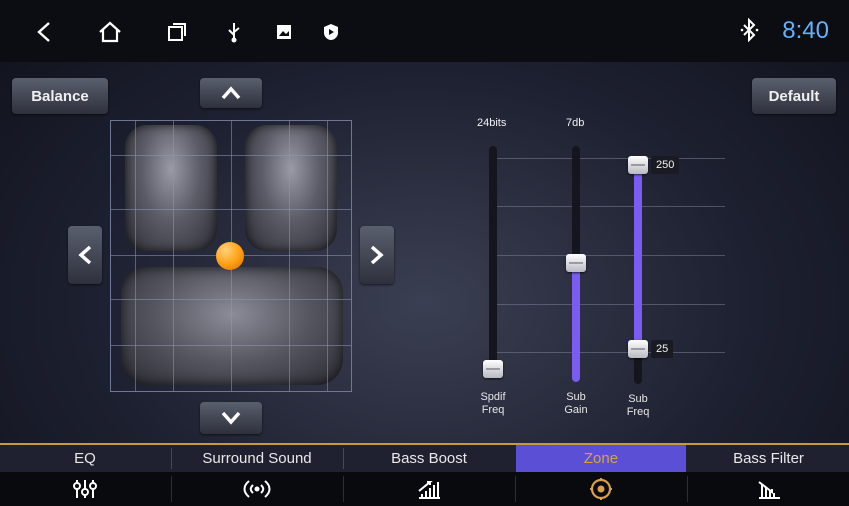 This screenshot has height=506, width=849. I want to click on recent-apps-icon, so click(177, 32).